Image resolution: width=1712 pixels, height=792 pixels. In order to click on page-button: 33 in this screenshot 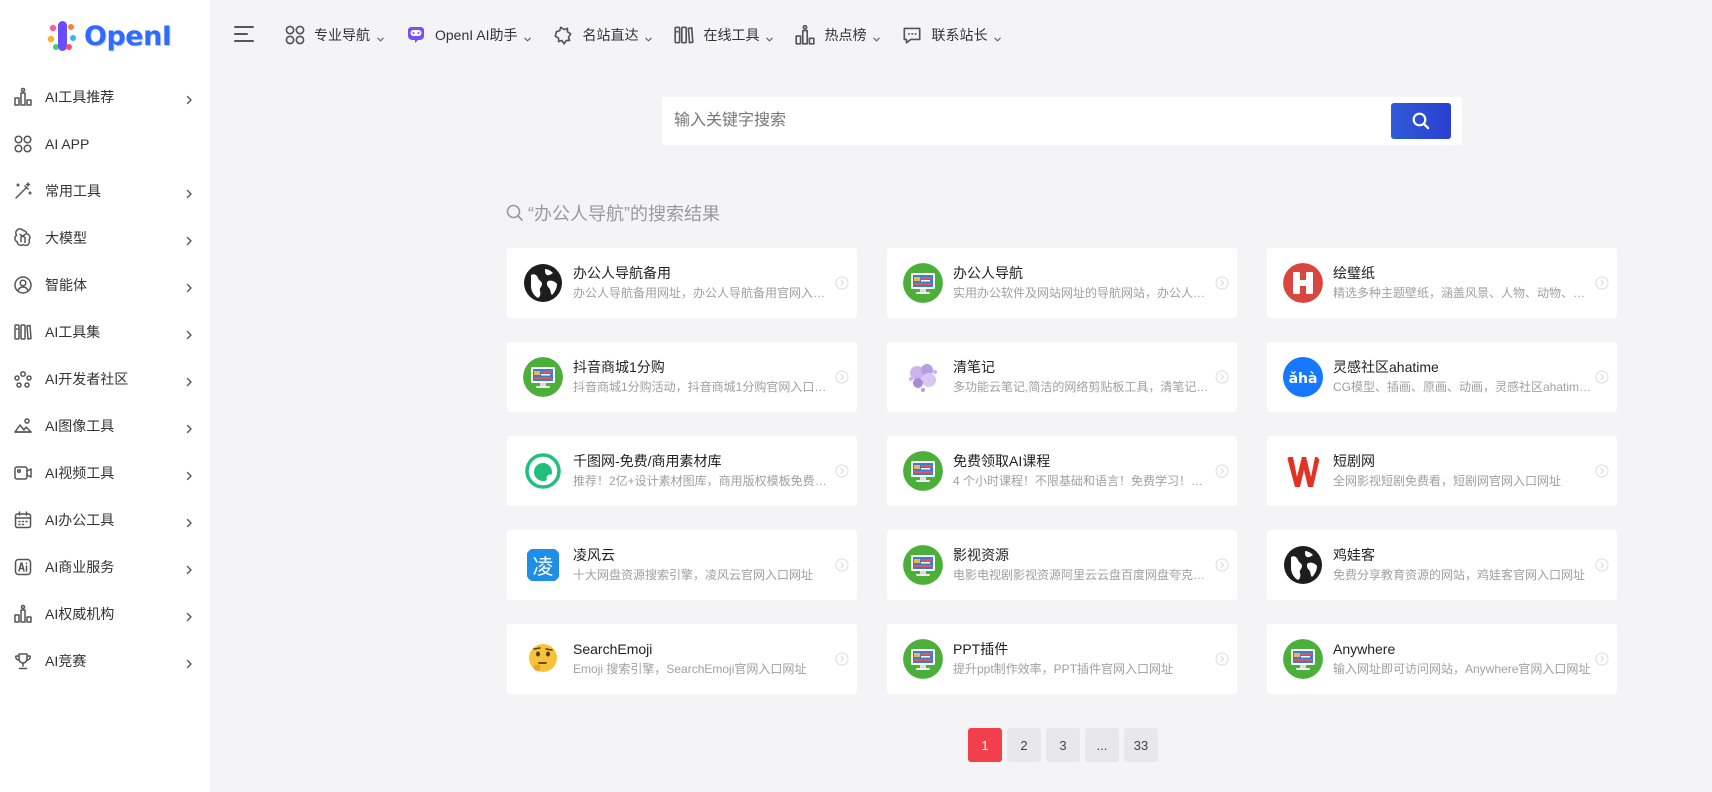, I will do `click(1141, 745)`.